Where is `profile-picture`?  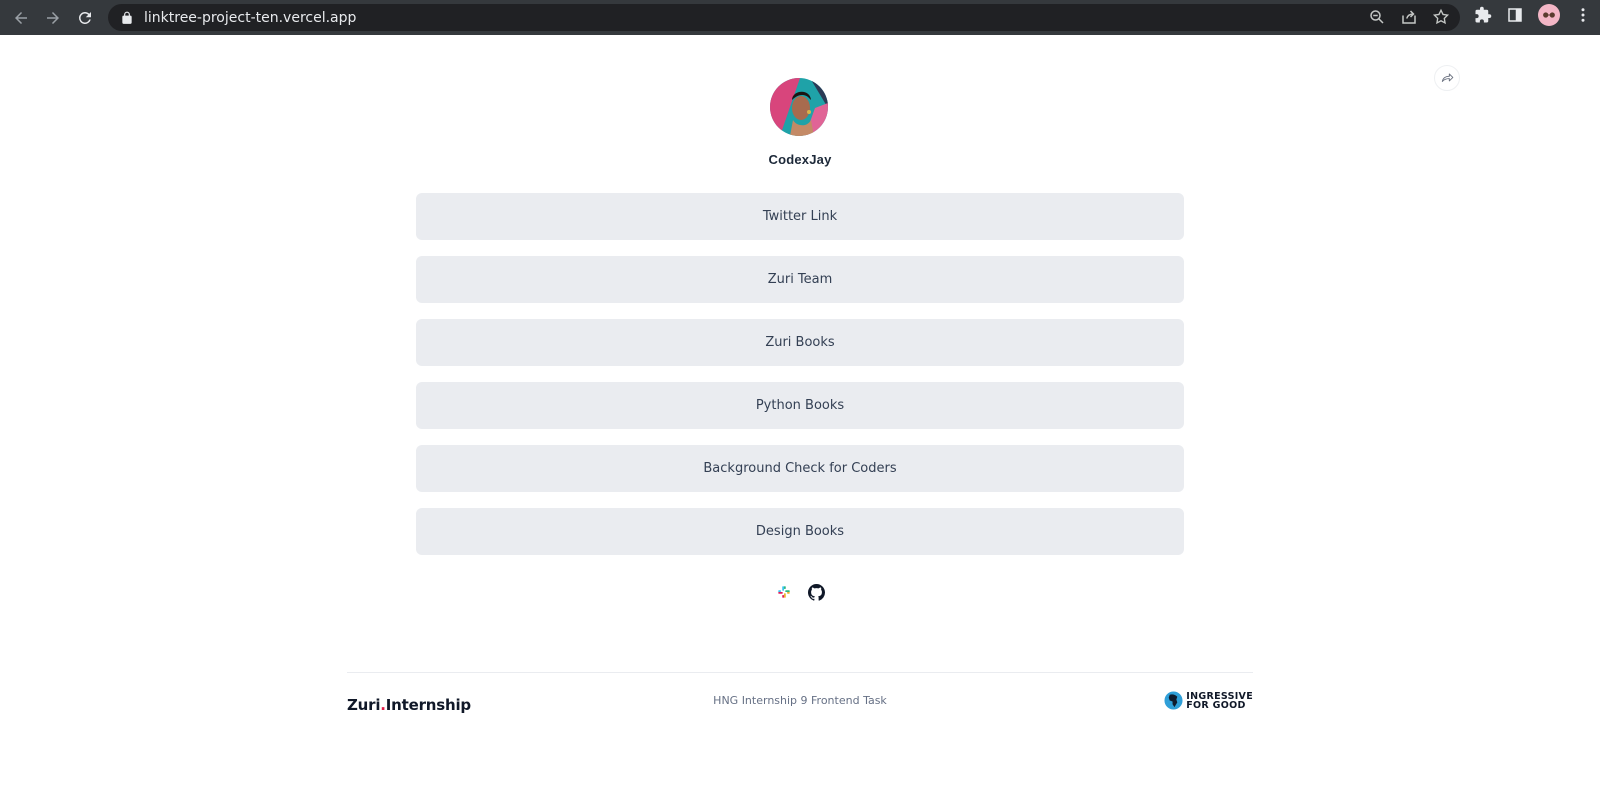
profile-picture is located at coordinates (799, 107).